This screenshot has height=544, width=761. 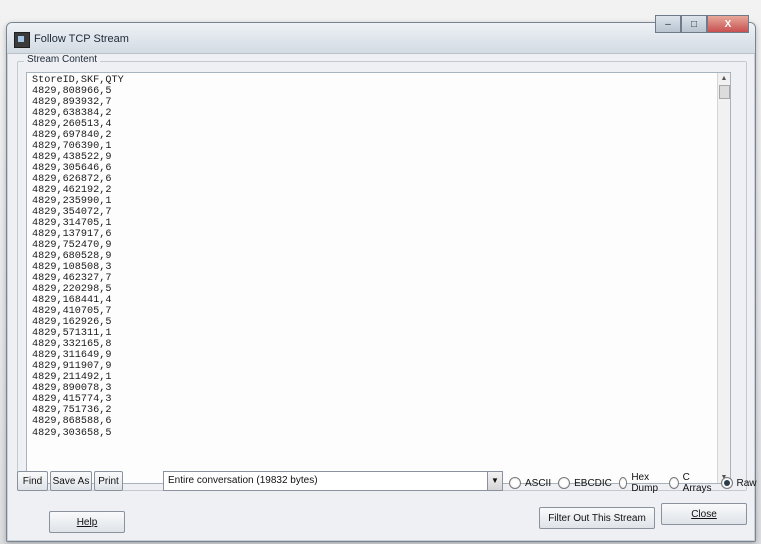 I want to click on conversation-select-value: Entire conversation (19832 bytes), so click(x=243, y=480).